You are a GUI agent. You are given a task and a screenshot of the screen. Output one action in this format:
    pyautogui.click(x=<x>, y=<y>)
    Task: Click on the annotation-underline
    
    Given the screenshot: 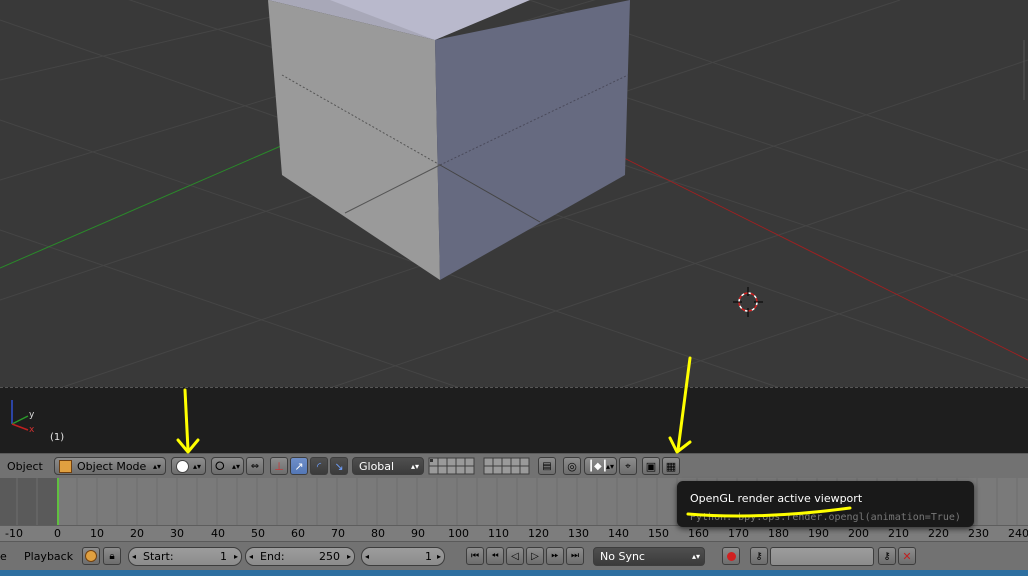 What is the action you would take?
    pyautogui.click(x=769, y=512)
    